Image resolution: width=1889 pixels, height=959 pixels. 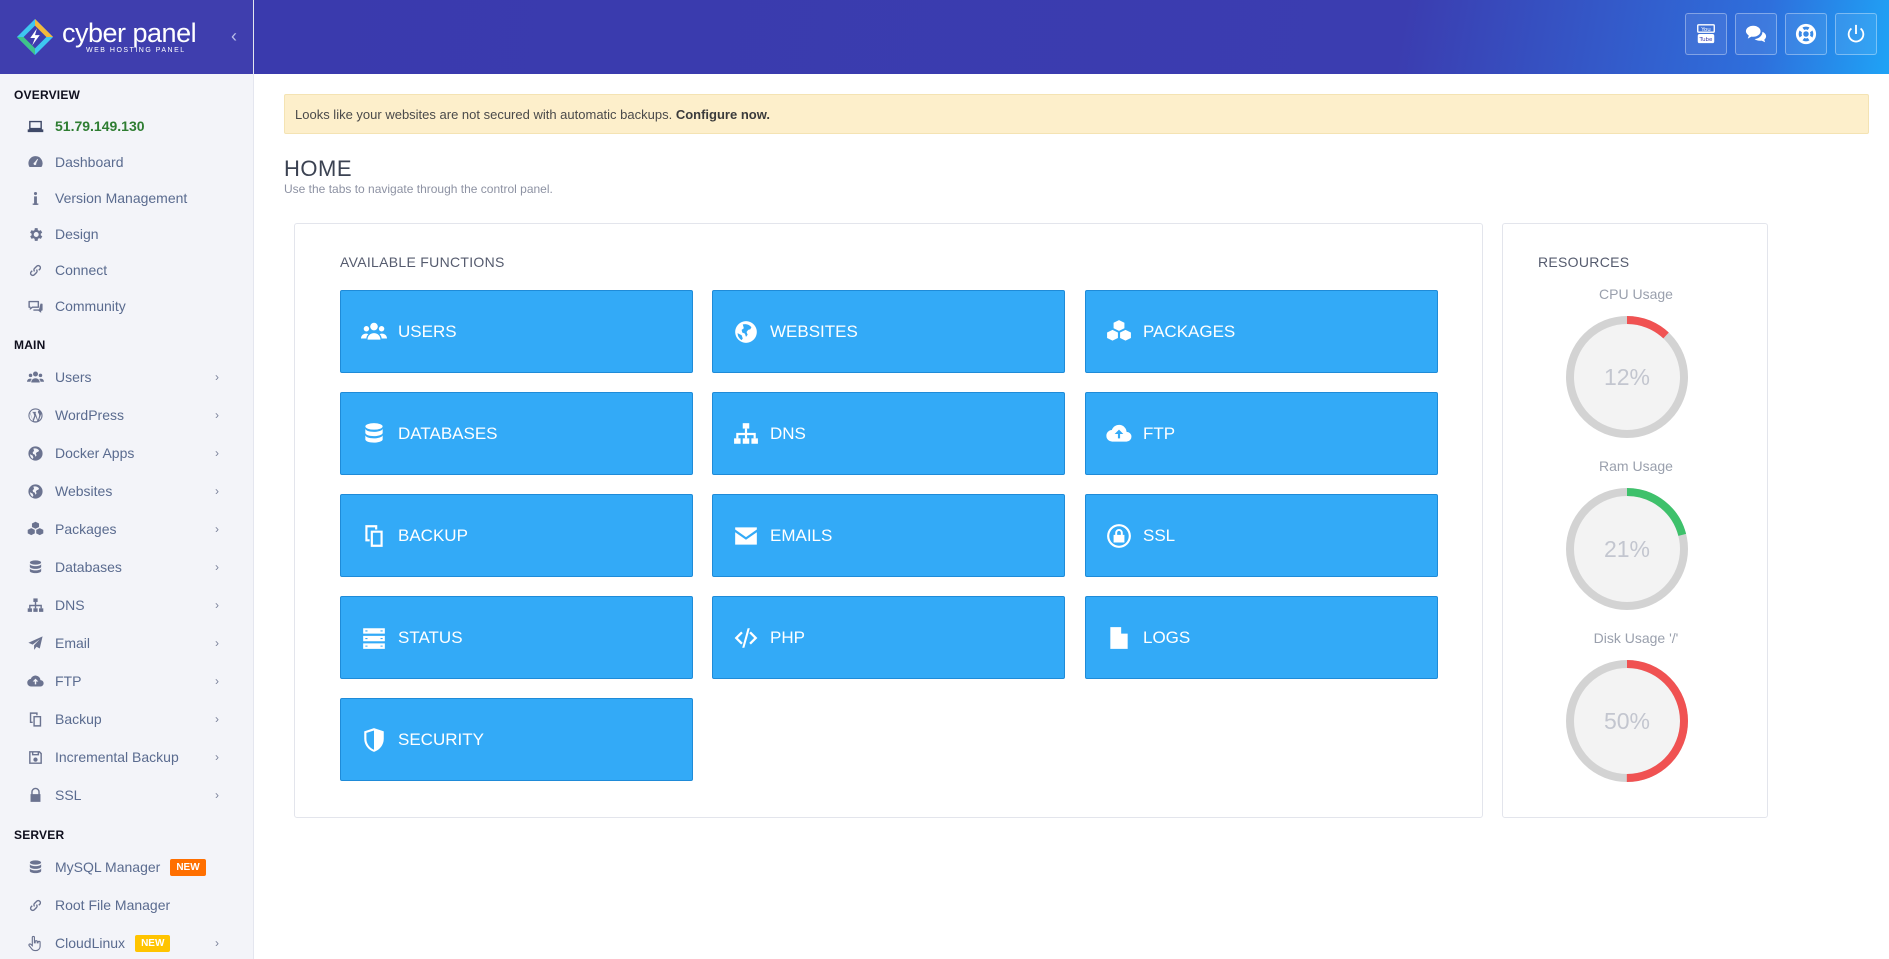 I want to click on tile-label: STATUS, so click(x=430, y=637).